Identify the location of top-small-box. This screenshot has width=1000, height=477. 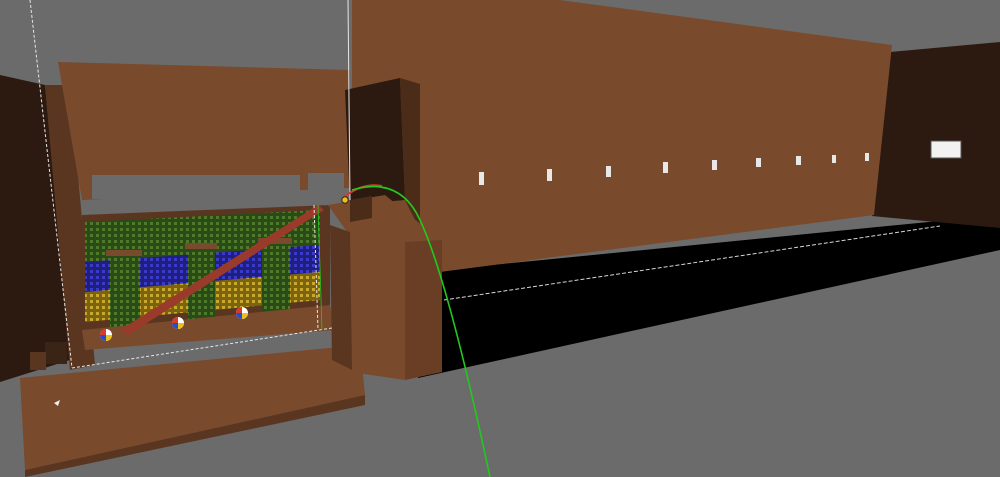
(361, 209).